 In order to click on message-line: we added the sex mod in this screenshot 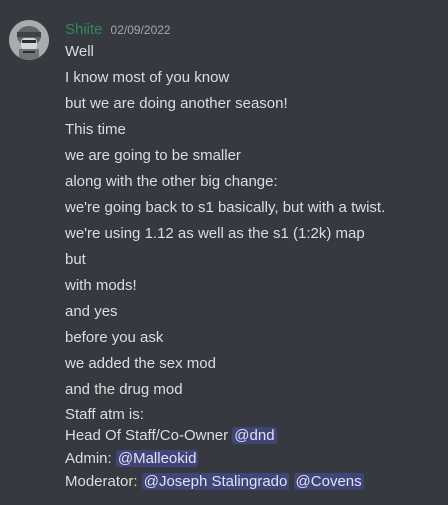, I will do `click(140, 363)`.